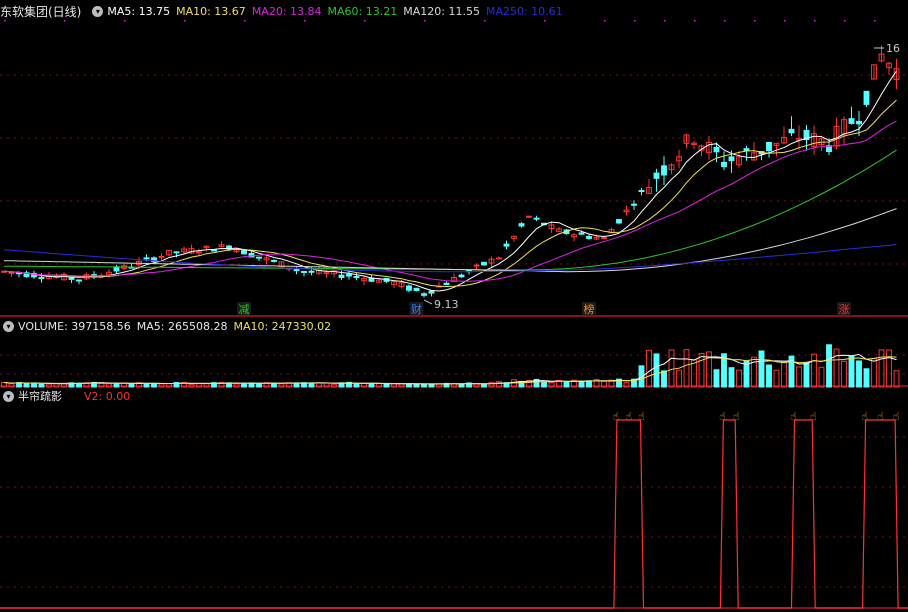 Image resolution: width=908 pixels, height=612 pixels. Describe the element at coordinates (446, 304) in the screenshot. I see `low-label: 9.13` at that location.